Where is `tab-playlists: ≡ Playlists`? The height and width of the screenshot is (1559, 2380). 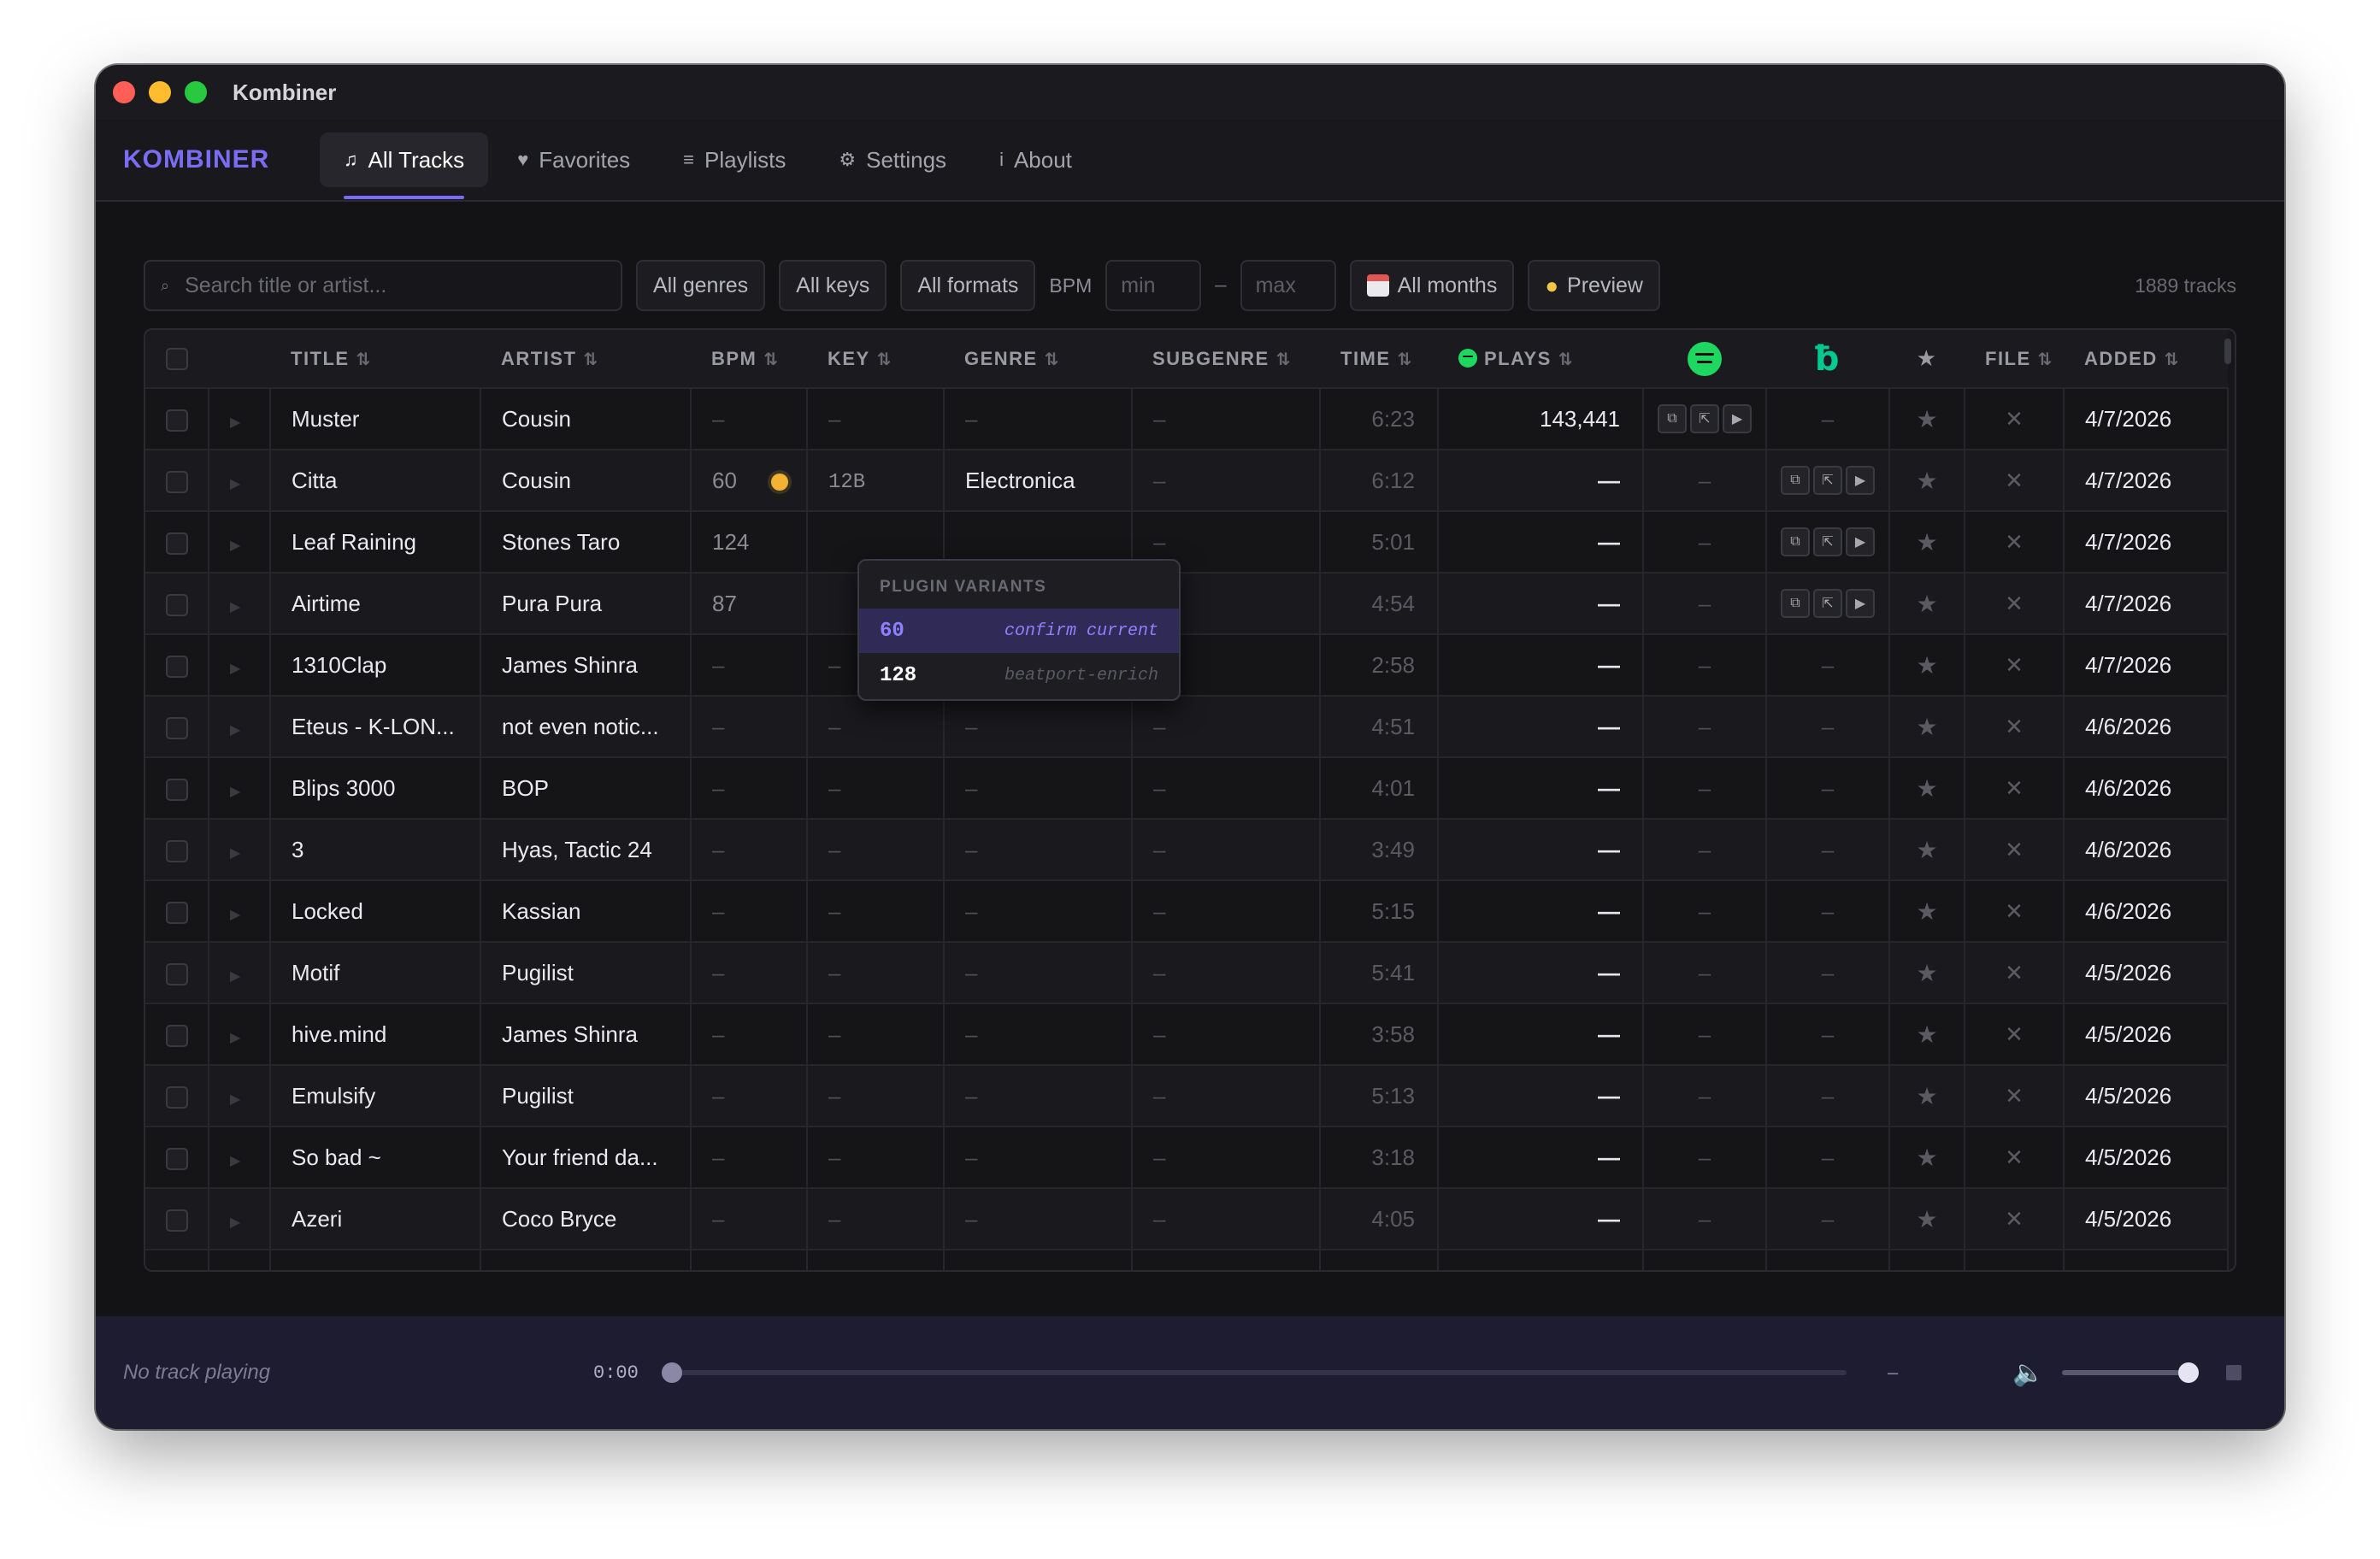 tab-playlists: ≡ Playlists is located at coordinates (735, 159).